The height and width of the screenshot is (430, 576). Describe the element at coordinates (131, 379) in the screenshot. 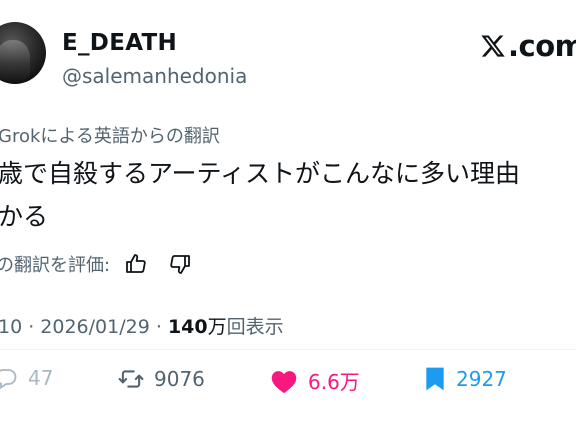

I see `retweet-icon` at that location.